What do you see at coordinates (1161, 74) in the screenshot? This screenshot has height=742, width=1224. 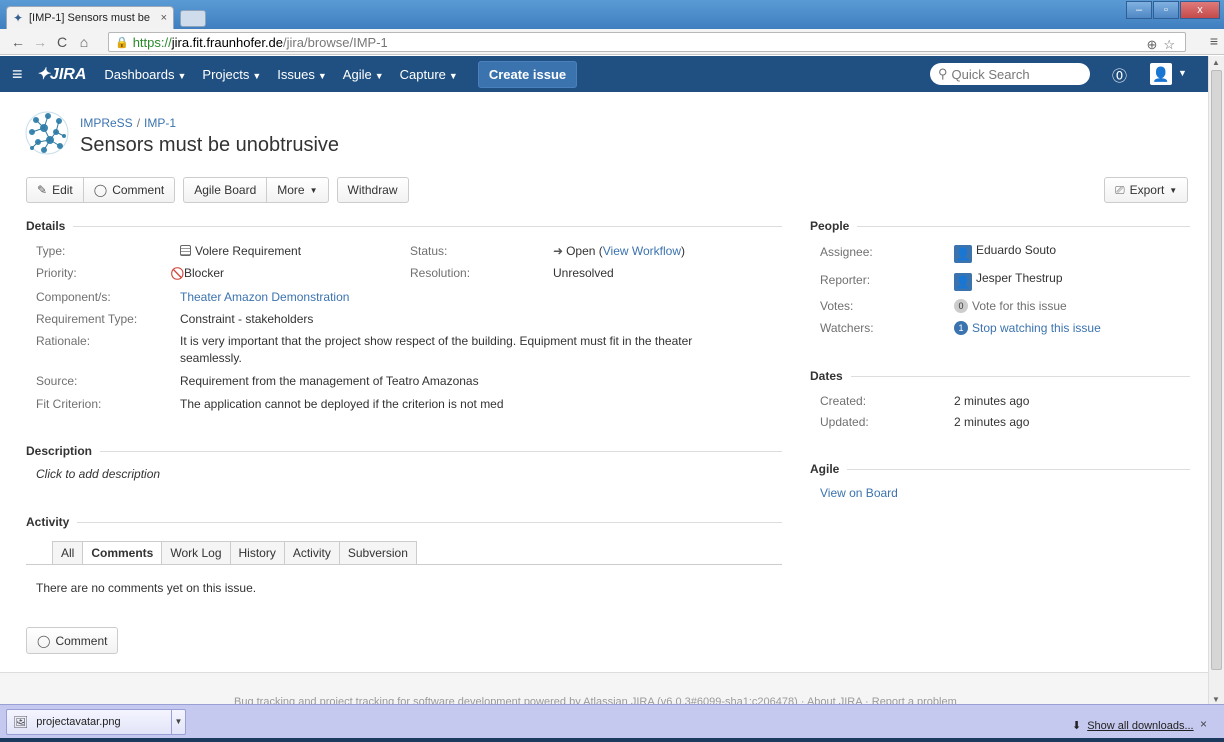 I see `user-avatar: 👤` at bounding box center [1161, 74].